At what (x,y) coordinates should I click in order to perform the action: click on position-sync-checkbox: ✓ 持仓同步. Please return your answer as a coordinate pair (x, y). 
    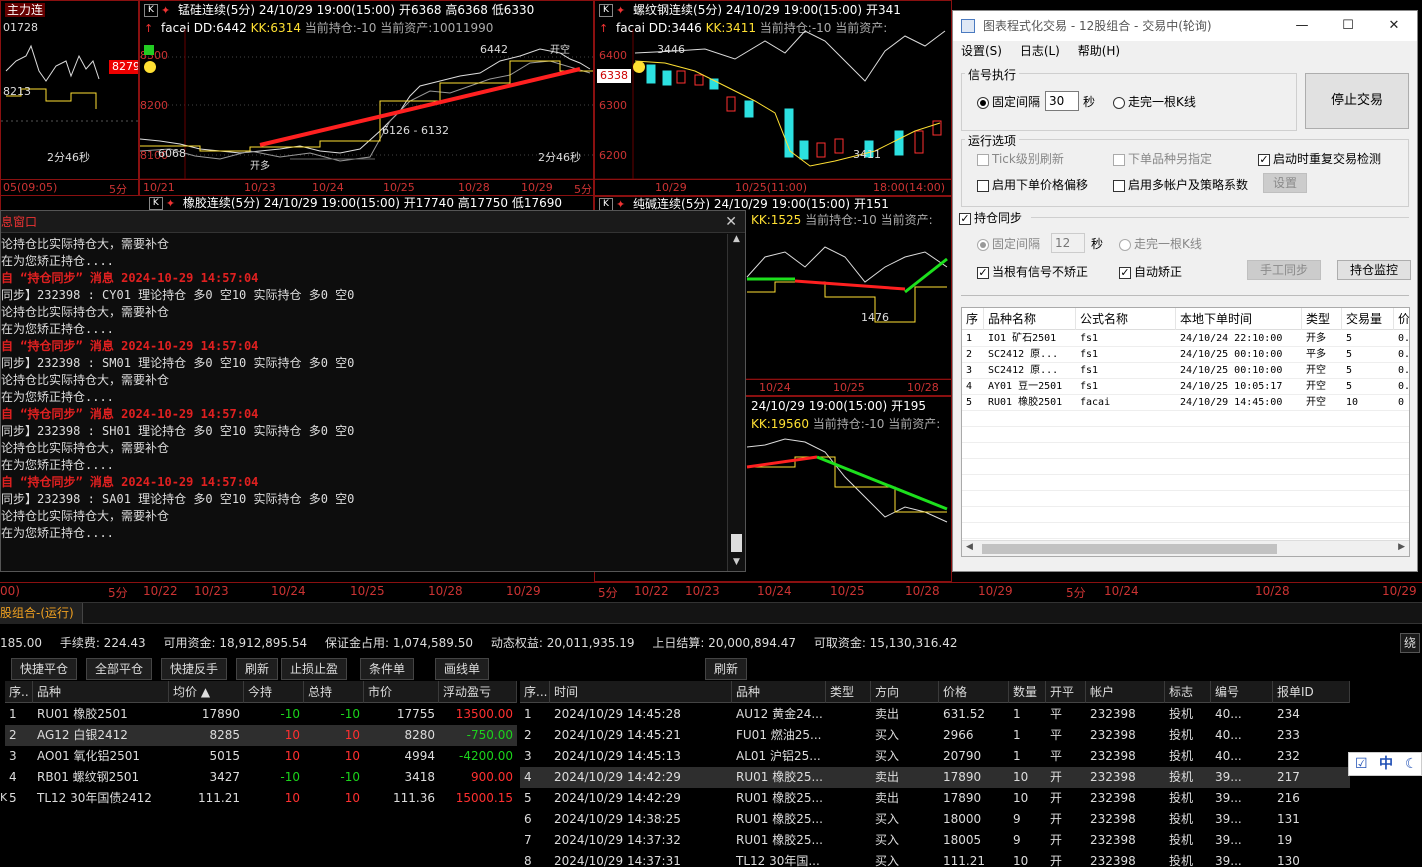
    Looking at the image, I should click on (990, 217).